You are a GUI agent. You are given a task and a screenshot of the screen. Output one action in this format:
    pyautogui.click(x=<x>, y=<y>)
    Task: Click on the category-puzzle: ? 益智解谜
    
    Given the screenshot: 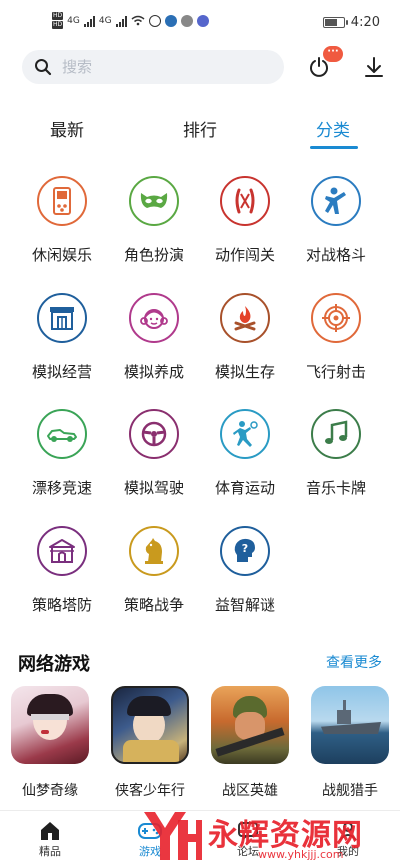 What is the action you would take?
    pyautogui.click(x=245, y=570)
    